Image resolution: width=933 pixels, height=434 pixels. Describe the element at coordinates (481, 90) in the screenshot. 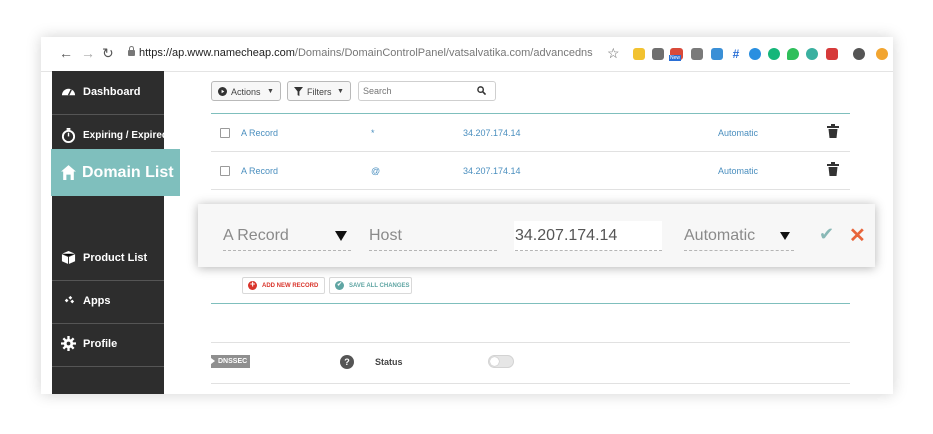

I see `search-icon` at that location.